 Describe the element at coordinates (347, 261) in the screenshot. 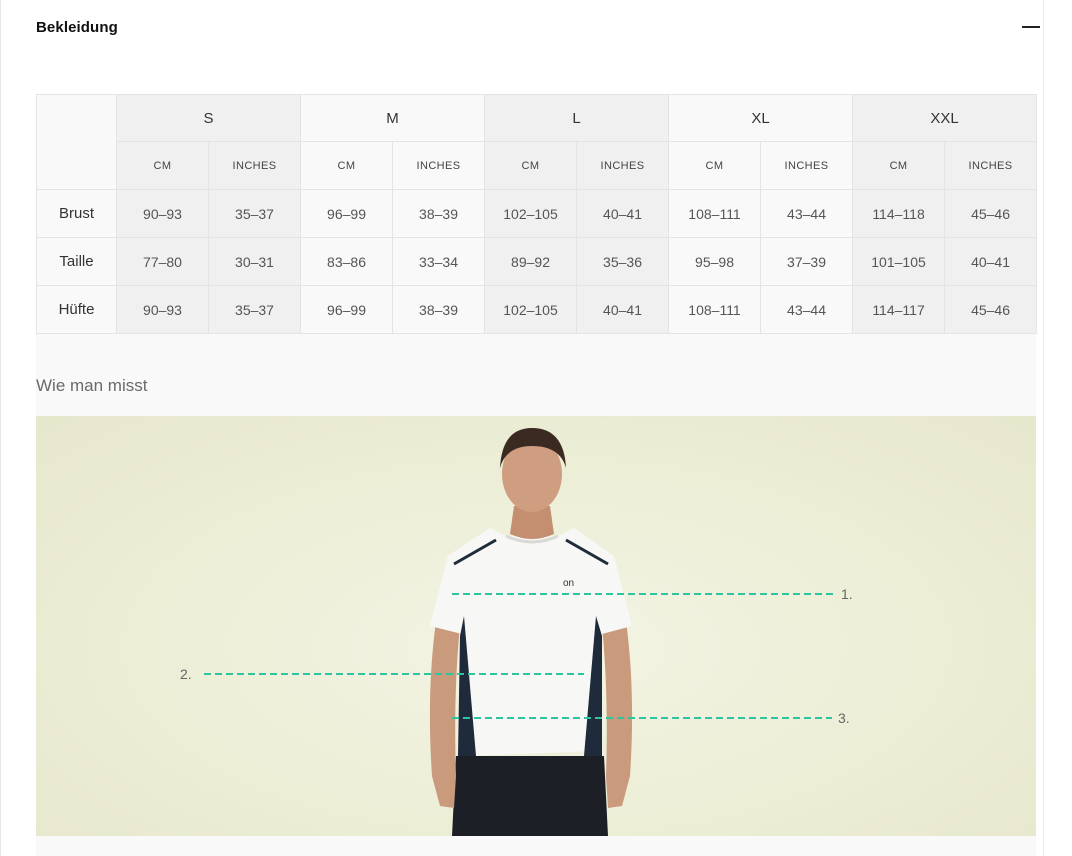

I see `table-cell: 83–86` at that location.